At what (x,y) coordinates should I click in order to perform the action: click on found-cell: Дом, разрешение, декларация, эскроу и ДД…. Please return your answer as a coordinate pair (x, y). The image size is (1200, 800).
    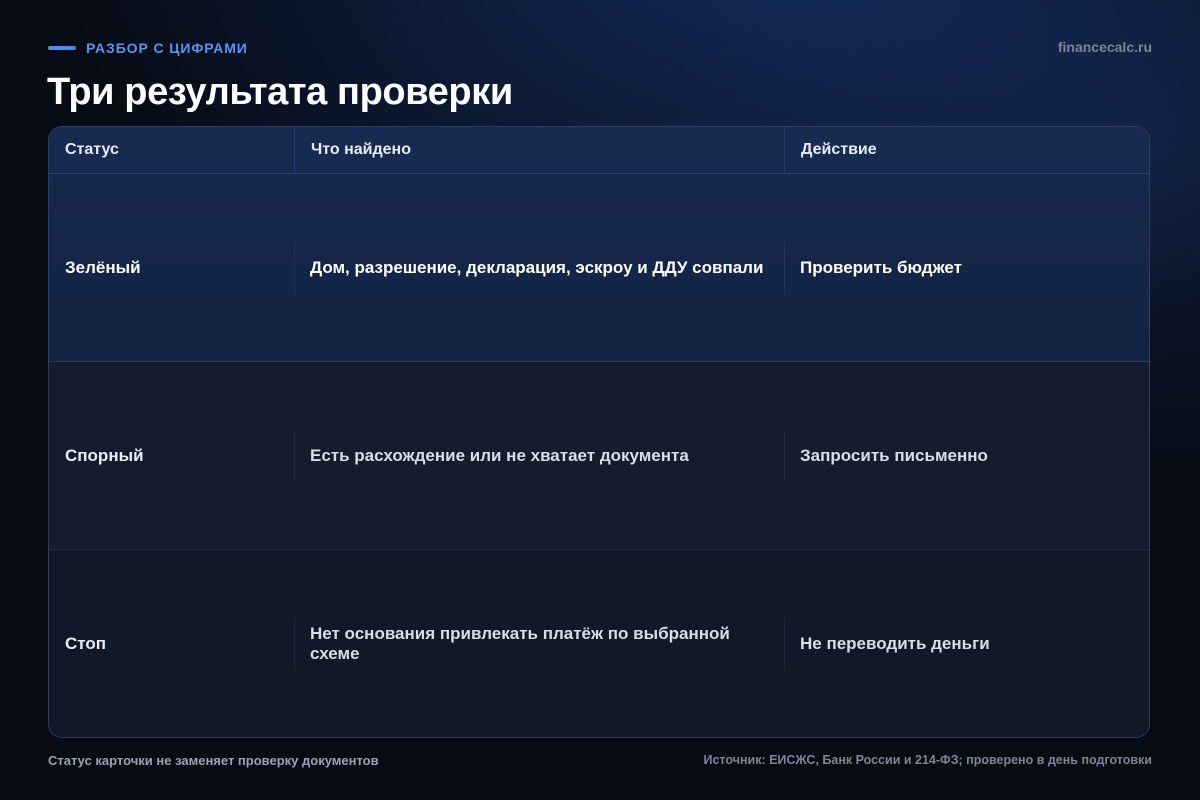
    Looking at the image, I should click on (539, 267).